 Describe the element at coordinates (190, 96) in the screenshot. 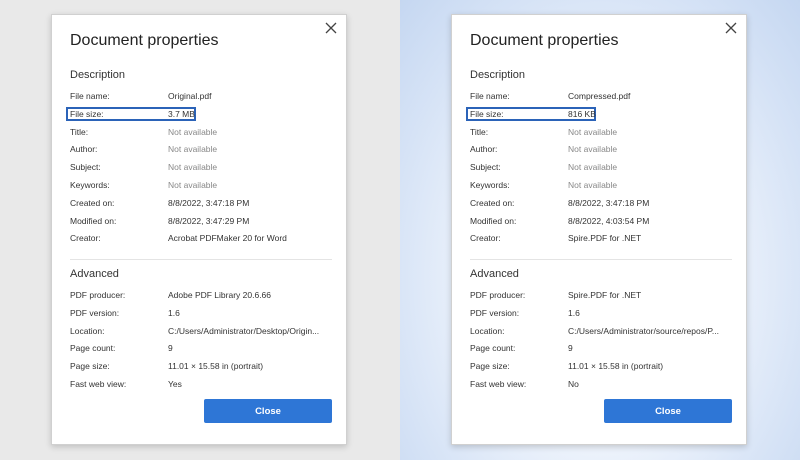

I see `property-value: Original.pdf` at that location.